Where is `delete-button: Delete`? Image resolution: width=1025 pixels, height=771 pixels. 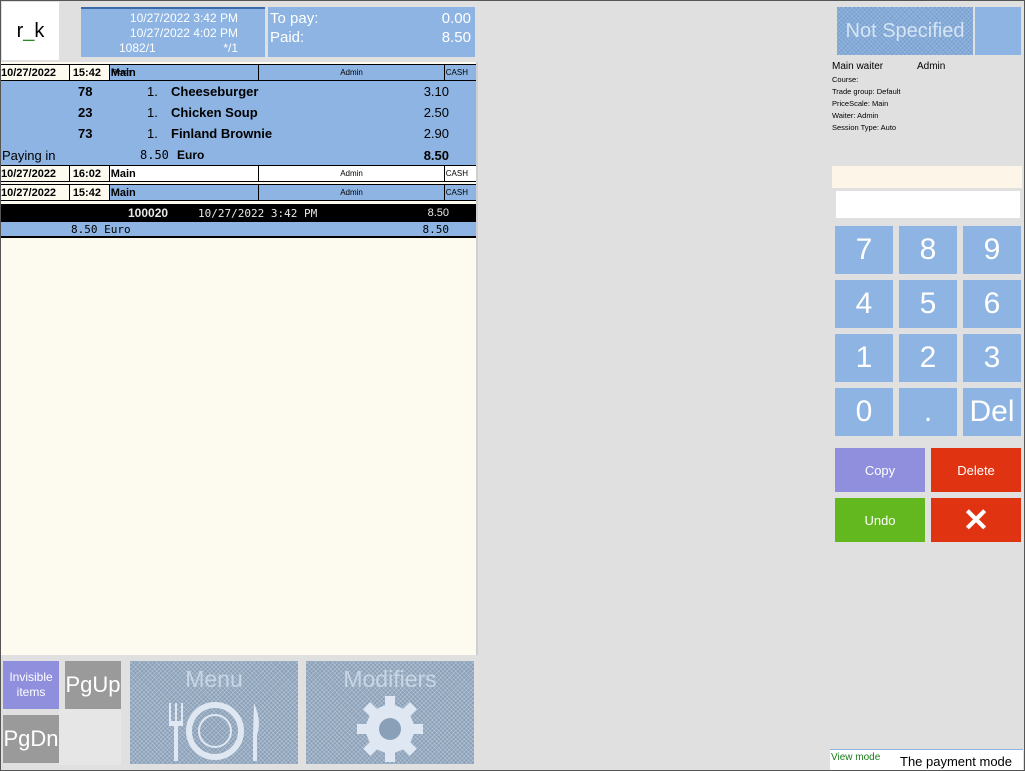
delete-button: Delete is located at coordinates (976, 470).